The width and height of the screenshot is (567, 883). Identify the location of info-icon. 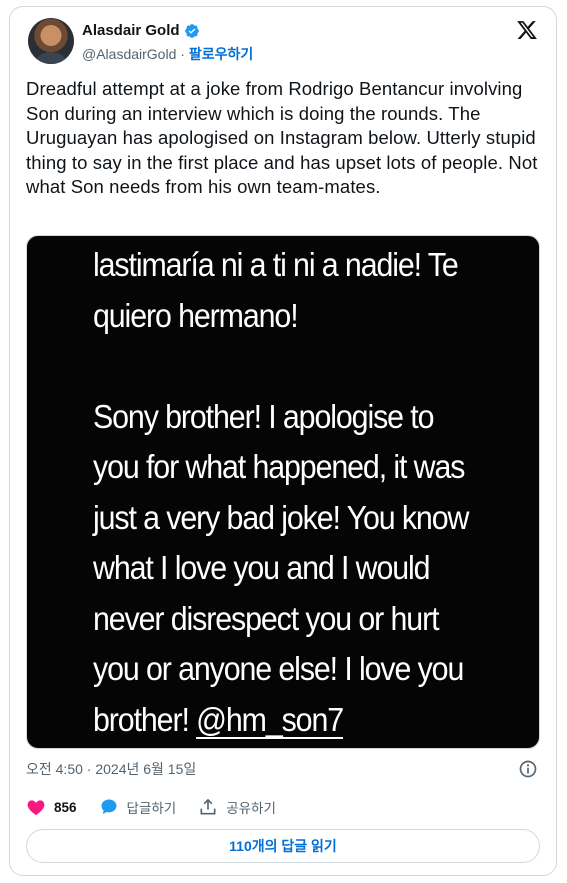
(528, 769).